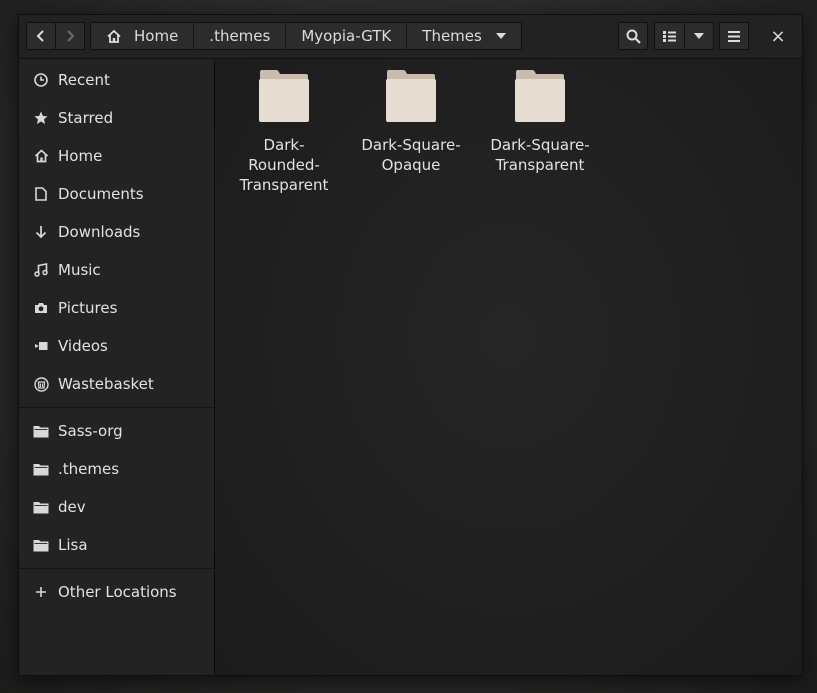 This screenshot has width=817, height=693. I want to click on close-icon: ×, so click(778, 36).